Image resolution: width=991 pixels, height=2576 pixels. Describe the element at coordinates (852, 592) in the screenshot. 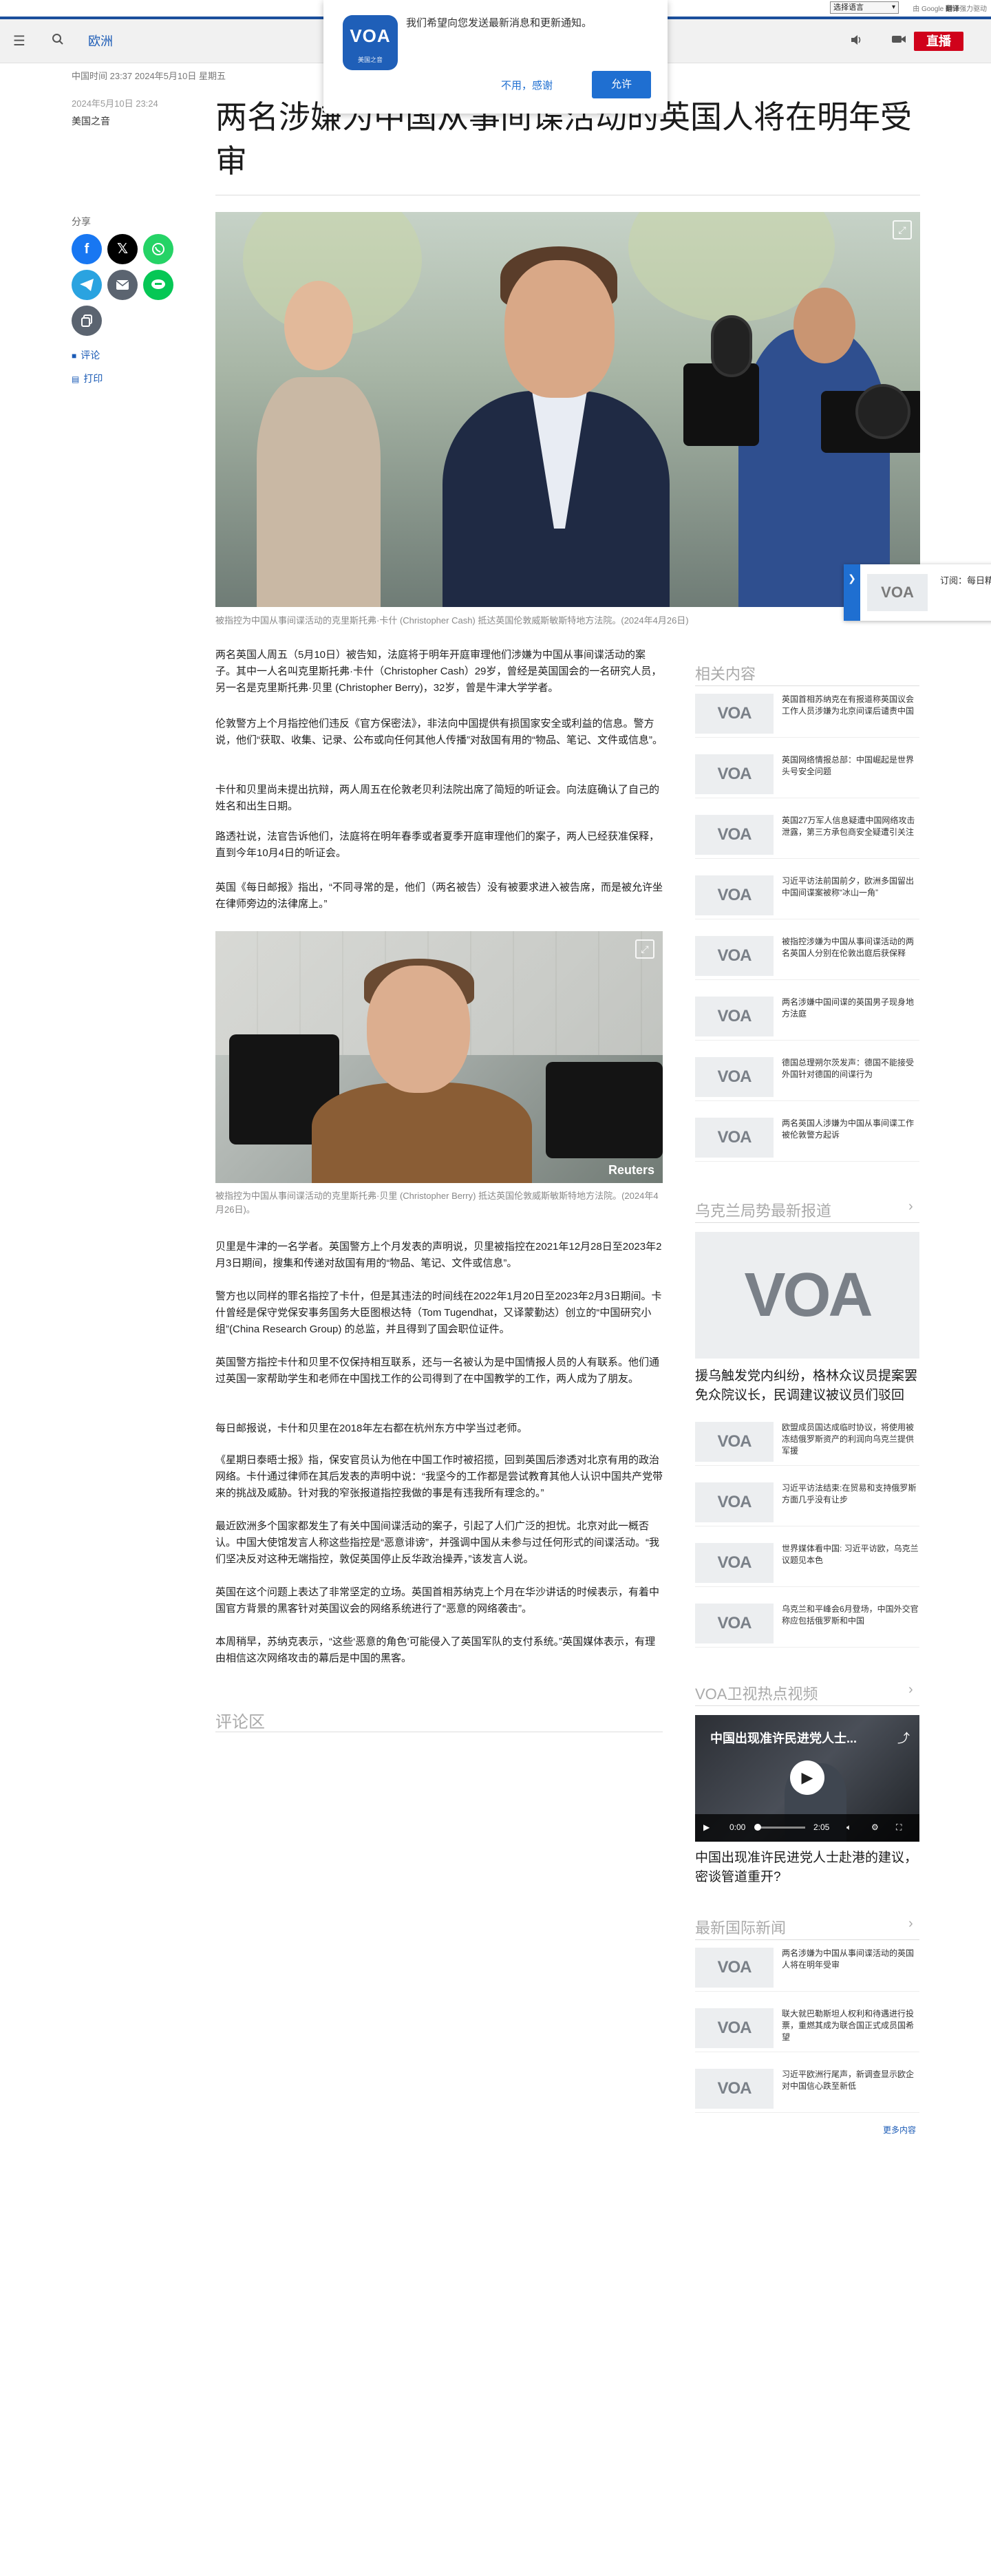

I see `arrow-icon: ❯` at that location.